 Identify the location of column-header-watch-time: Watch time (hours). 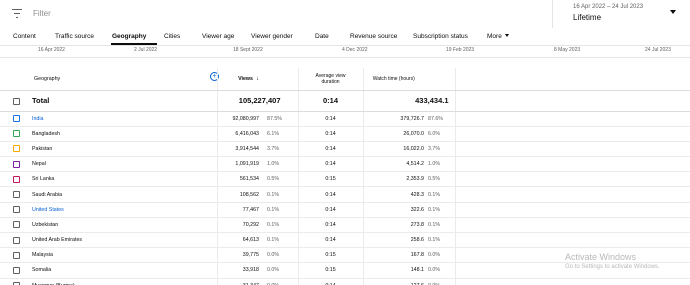
(394, 79).